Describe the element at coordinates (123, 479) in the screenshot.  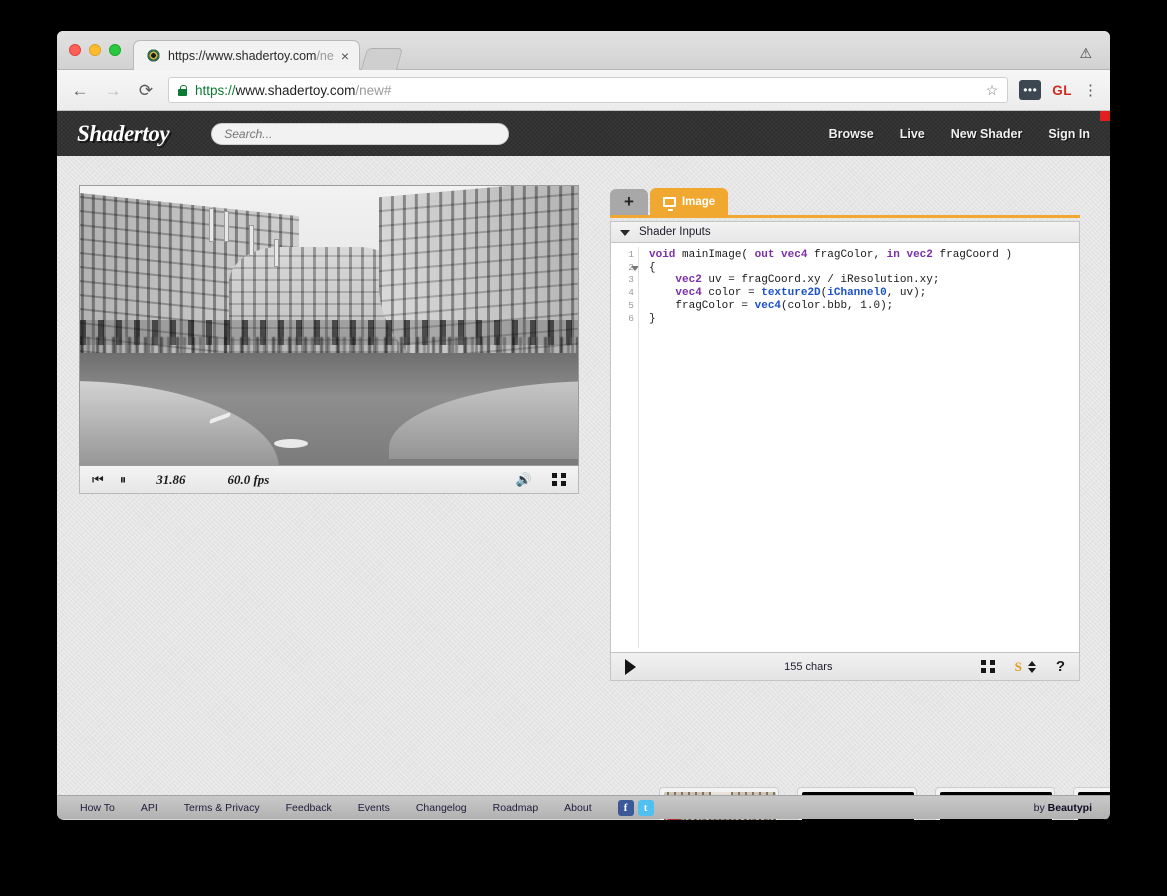
I see `pause-icon: ⏸` at that location.